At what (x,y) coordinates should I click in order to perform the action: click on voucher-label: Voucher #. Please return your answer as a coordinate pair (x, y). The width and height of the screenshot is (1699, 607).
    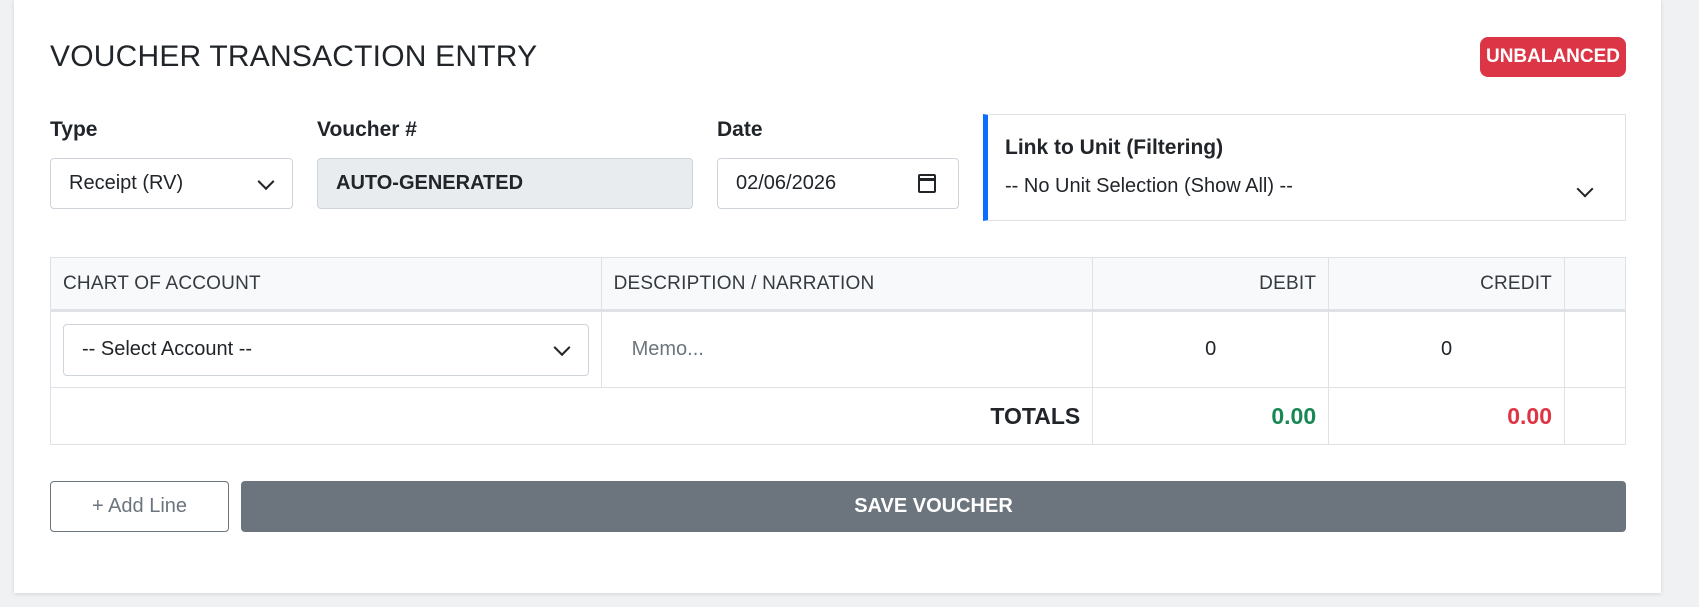
    Looking at the image, I should click on (367, 129).